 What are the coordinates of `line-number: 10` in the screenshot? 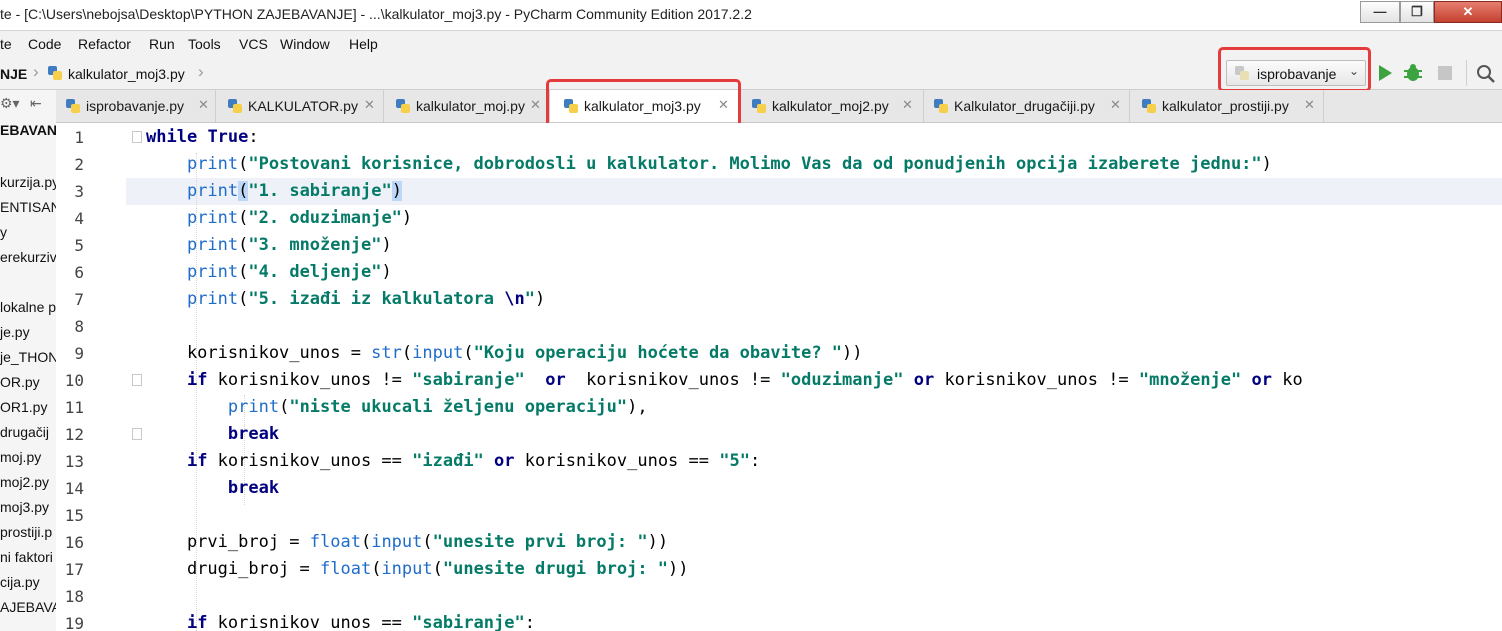 It's located at (74, 380).